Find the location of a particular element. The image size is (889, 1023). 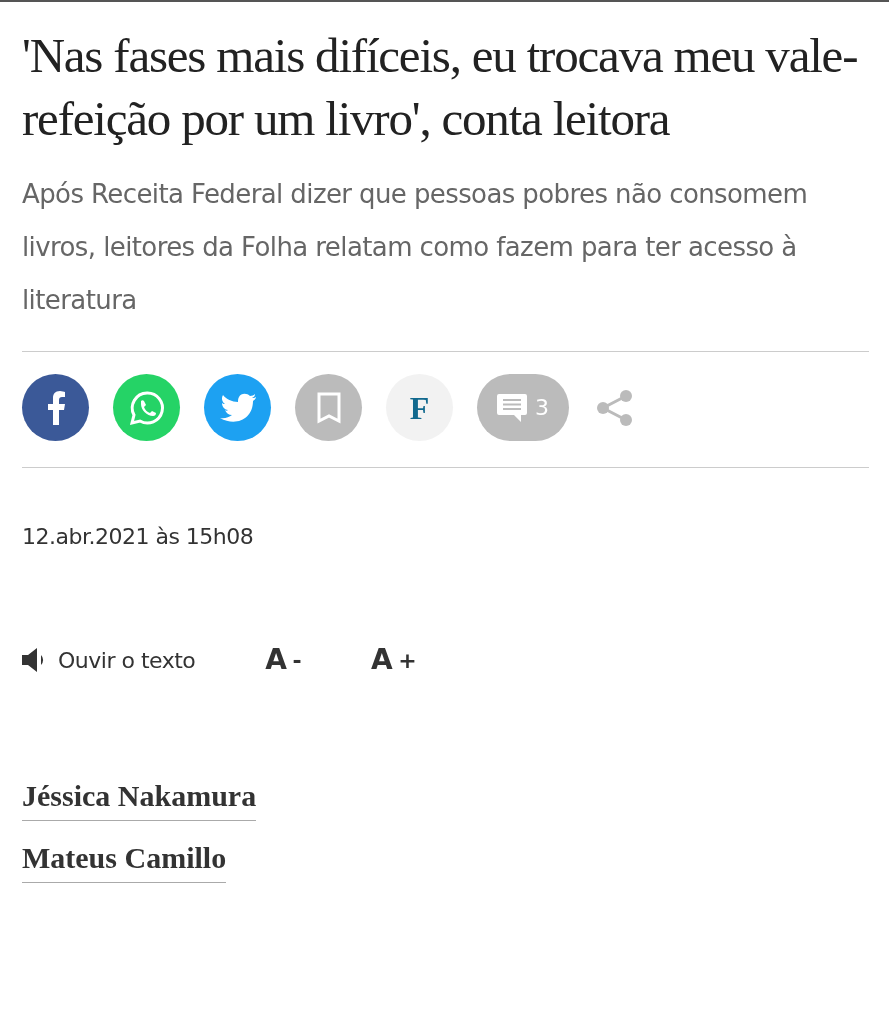

publish-date: 12.abr.2021 às 15h08 is located at coordinates (138, 537).